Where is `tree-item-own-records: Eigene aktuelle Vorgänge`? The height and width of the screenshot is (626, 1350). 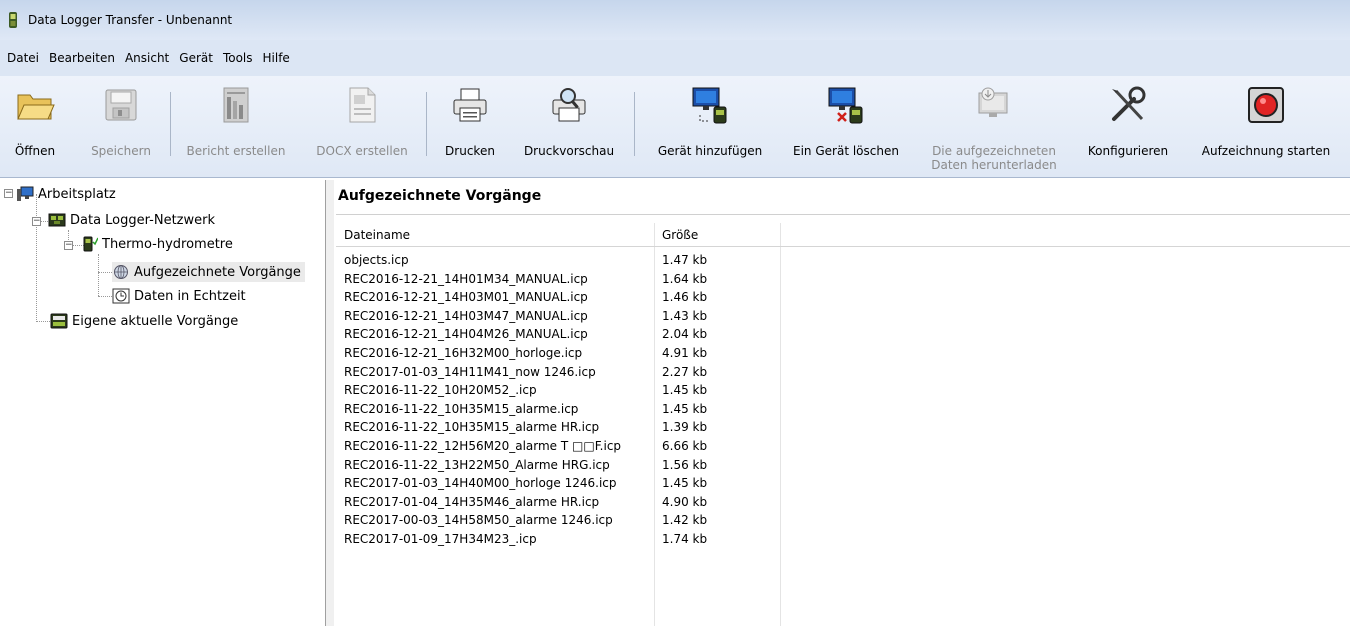 tree-item-own-records: Eigene aktuelle Vorgänge is located at coordinates (144, 321).